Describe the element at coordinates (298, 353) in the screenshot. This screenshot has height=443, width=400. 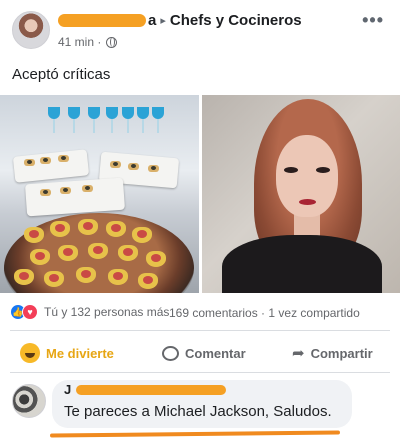
I see `share-arrow-icon: ➦` at that location.